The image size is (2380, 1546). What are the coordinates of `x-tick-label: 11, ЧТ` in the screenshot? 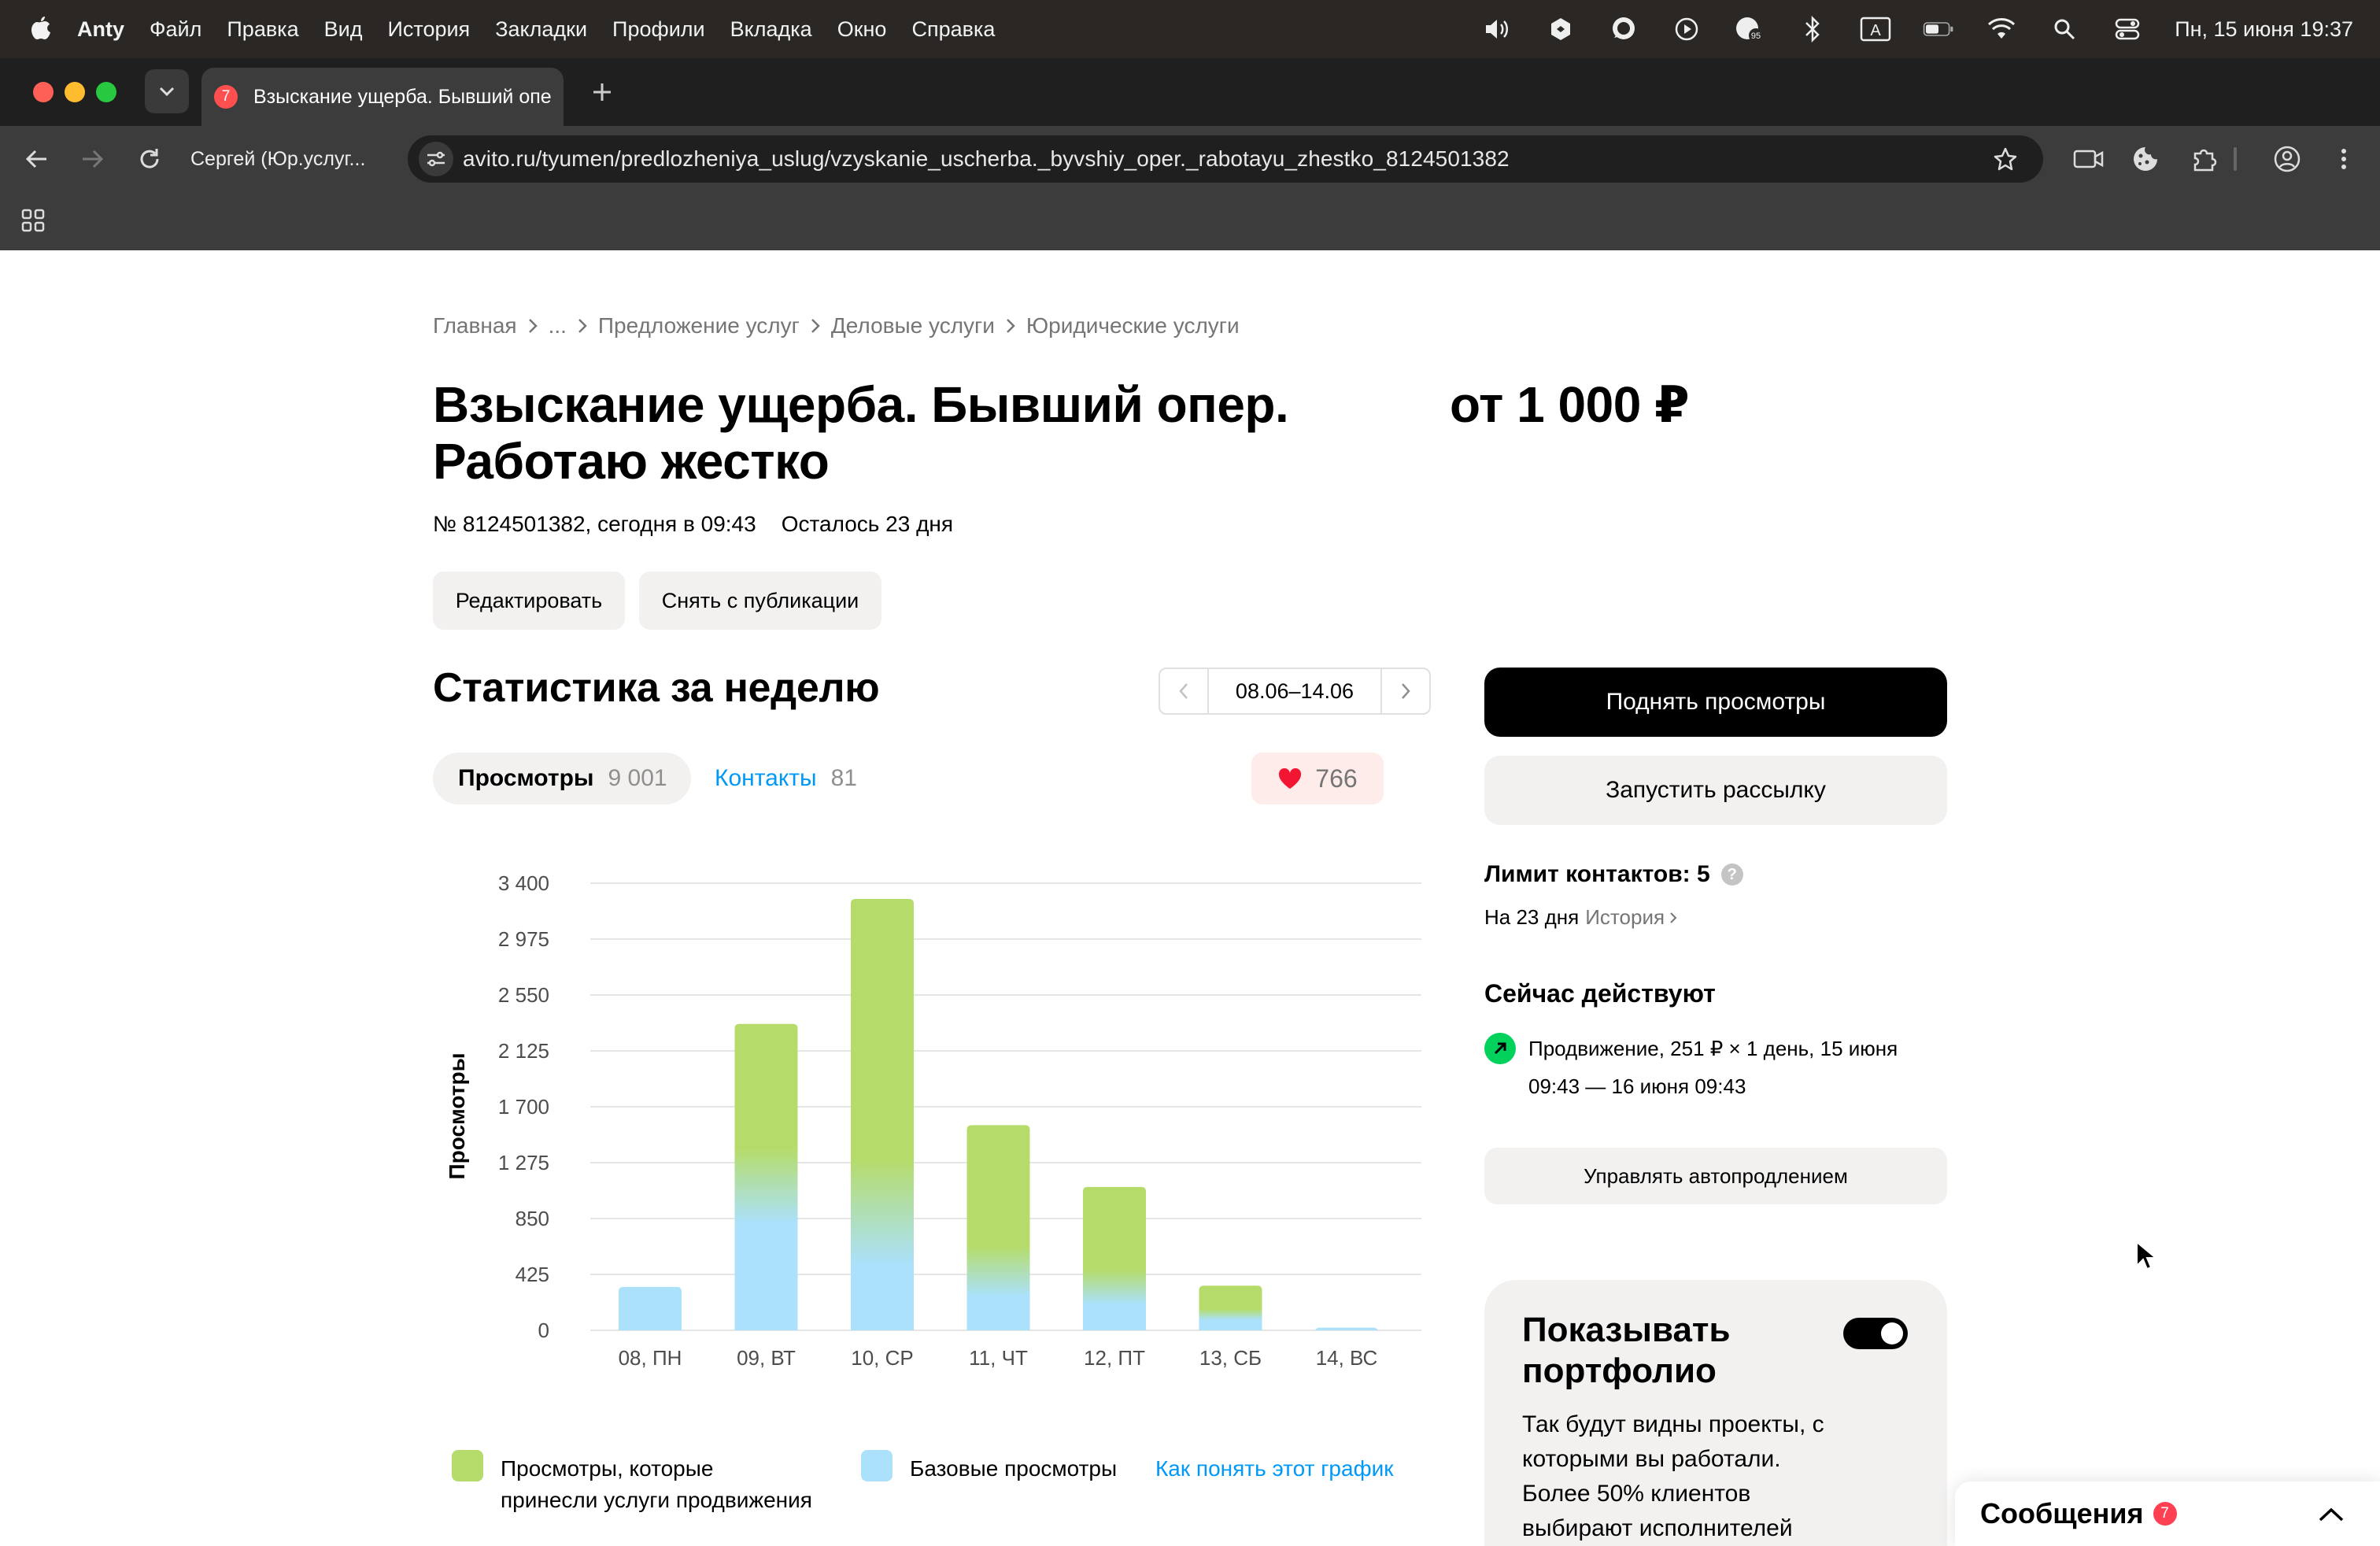 It's located at (998, 1358).